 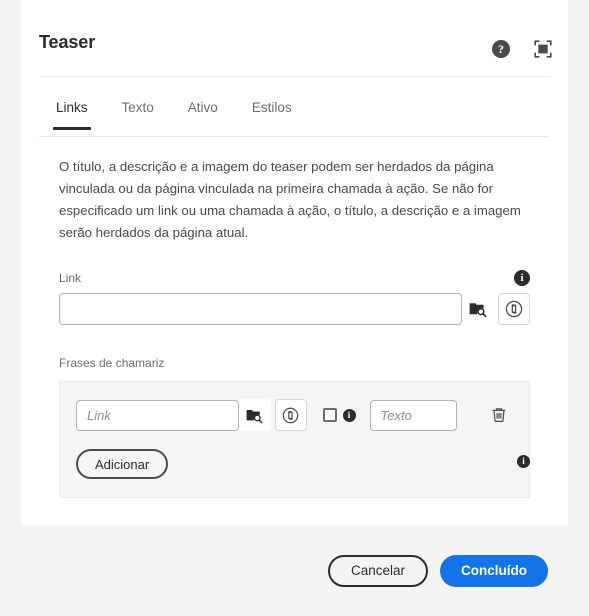 I want to click on link-field-label: Link, so click(x=70, y=278).